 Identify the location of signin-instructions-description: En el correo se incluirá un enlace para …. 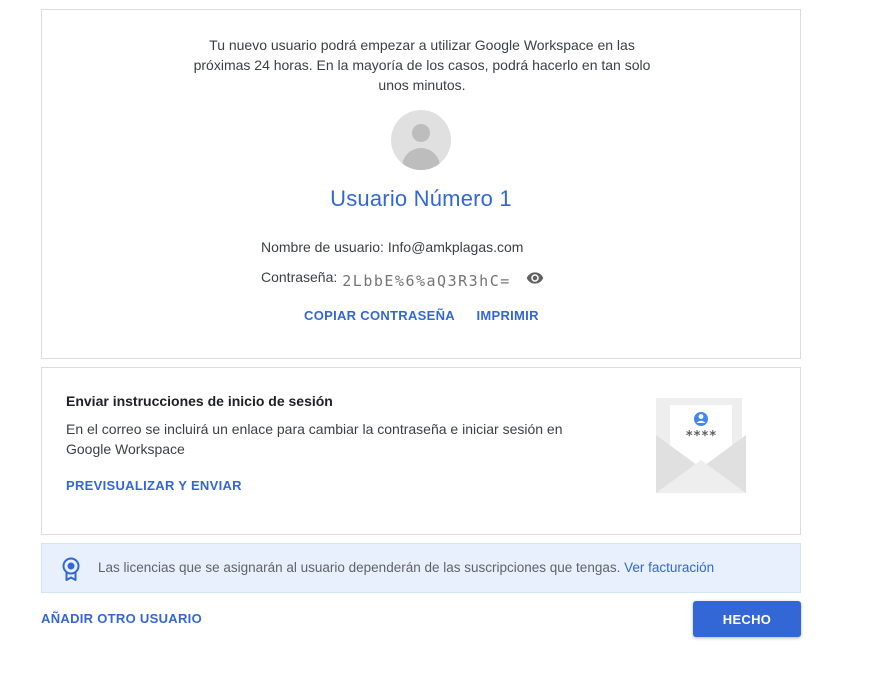
(314, 439).